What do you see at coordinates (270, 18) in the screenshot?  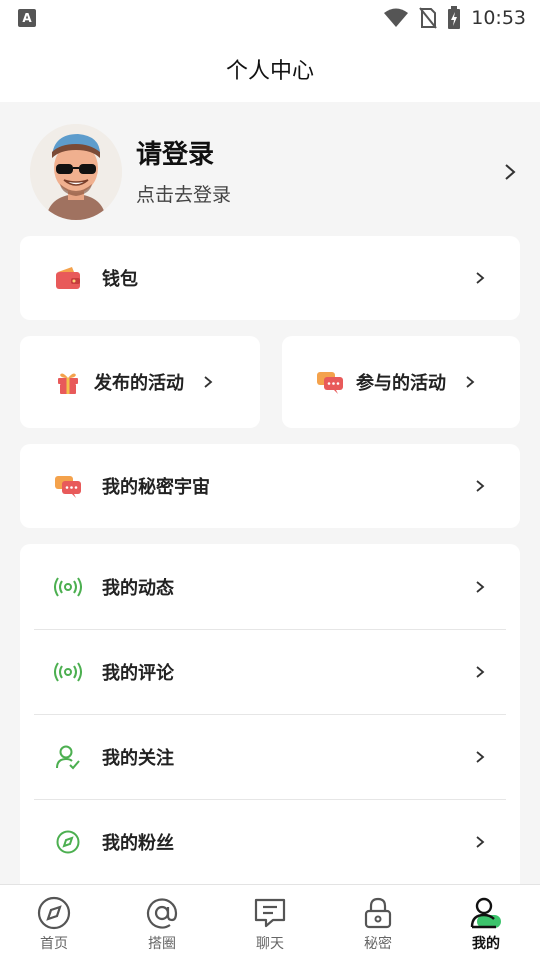 I see `status-bar: A 10:53` at bounding box center [270, 18].